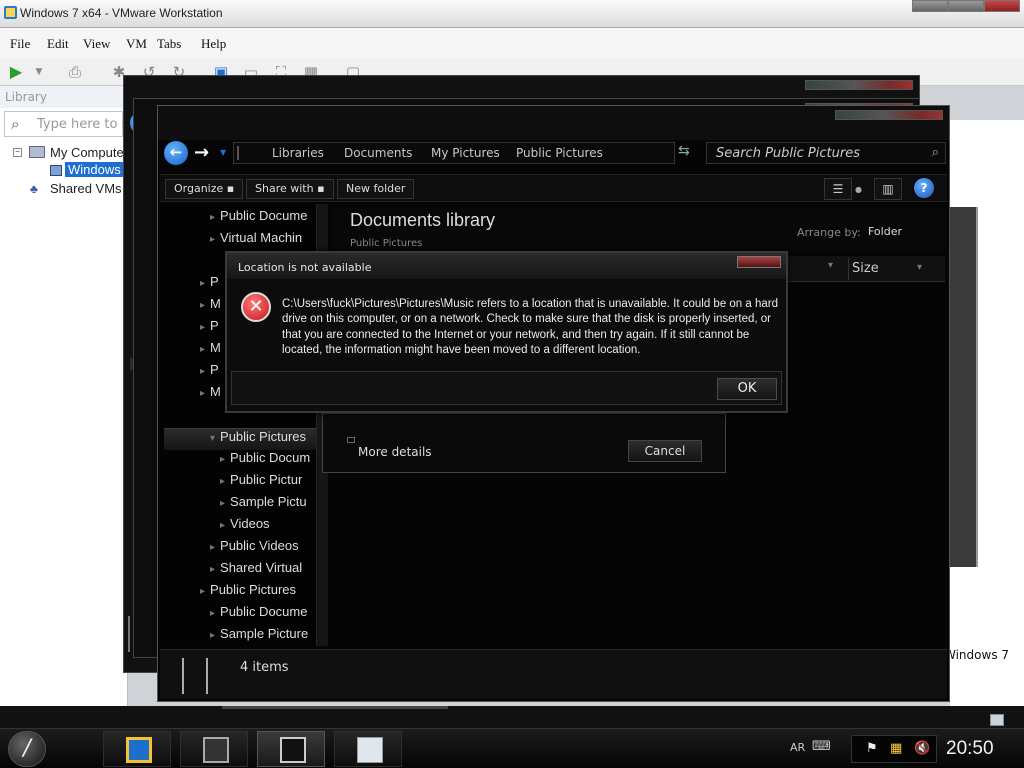  Describe the element at coordinates (261, 483) in the screenshot. I see `nav-item: ▸ Public Pictur` at that location.